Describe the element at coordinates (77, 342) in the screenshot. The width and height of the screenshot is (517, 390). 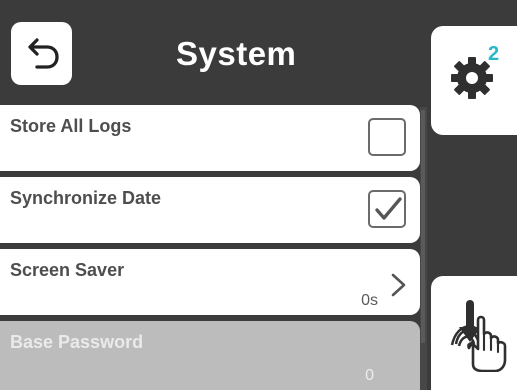
I see `item-label: Base Password` at that location.